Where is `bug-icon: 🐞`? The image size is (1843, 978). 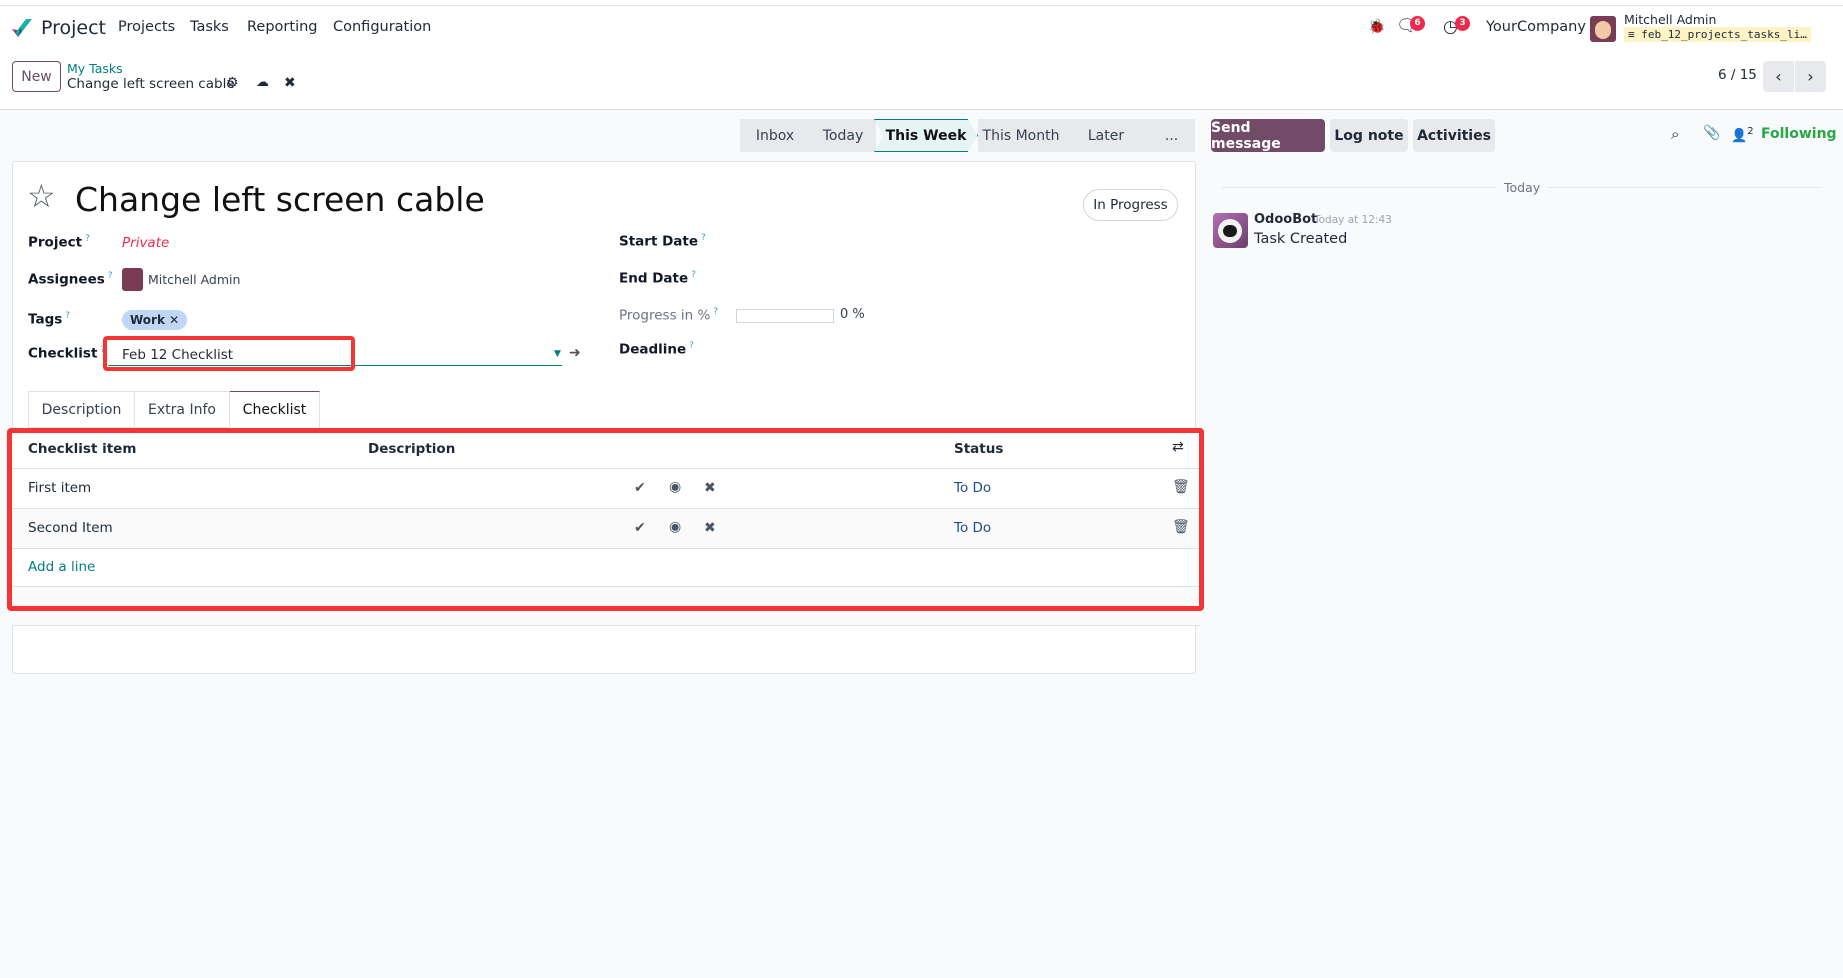
bug-icon: 🐞 is located at coordinates (1376, 27).